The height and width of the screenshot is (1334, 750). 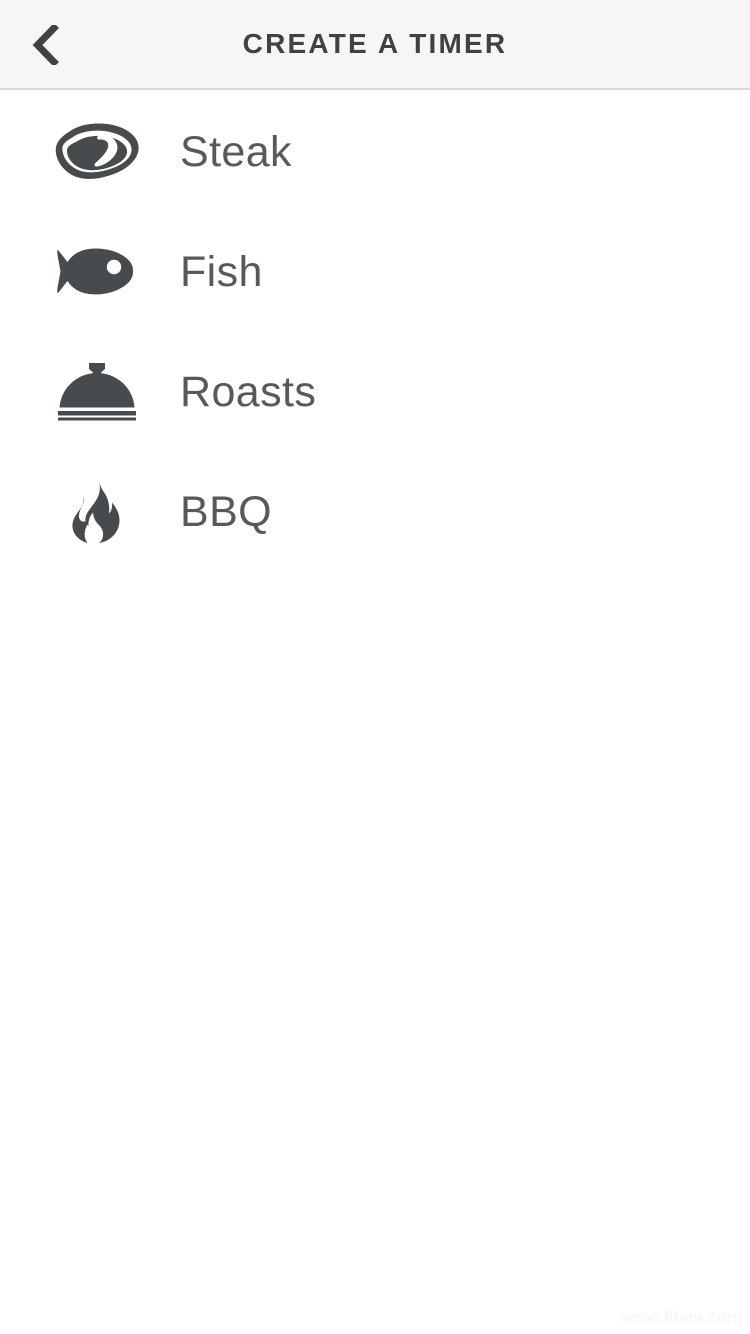 I want to click on list-item-fish: Fish, so click(x=375, y=272).